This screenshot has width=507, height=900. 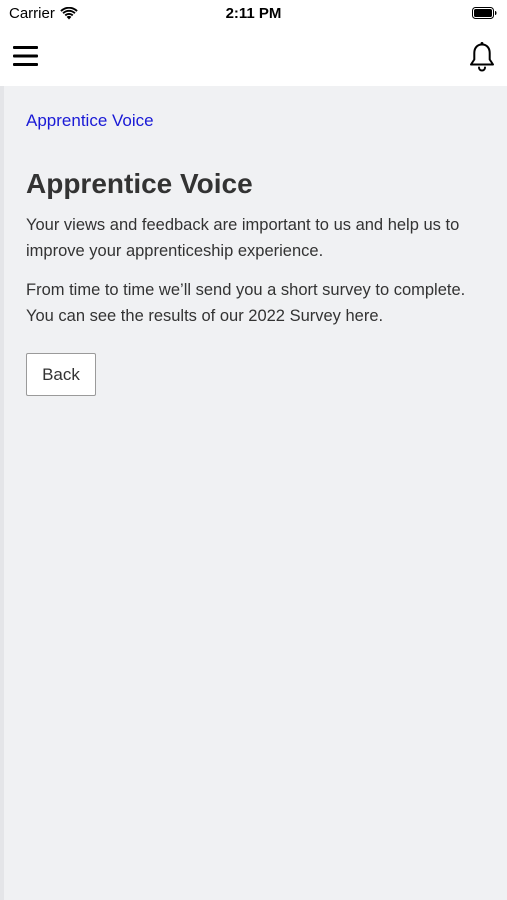 What do you see at coordinates (139, 183) in the screenshot?
I see `page-title: Apprentice Voice` at bounding box center [139, 183].